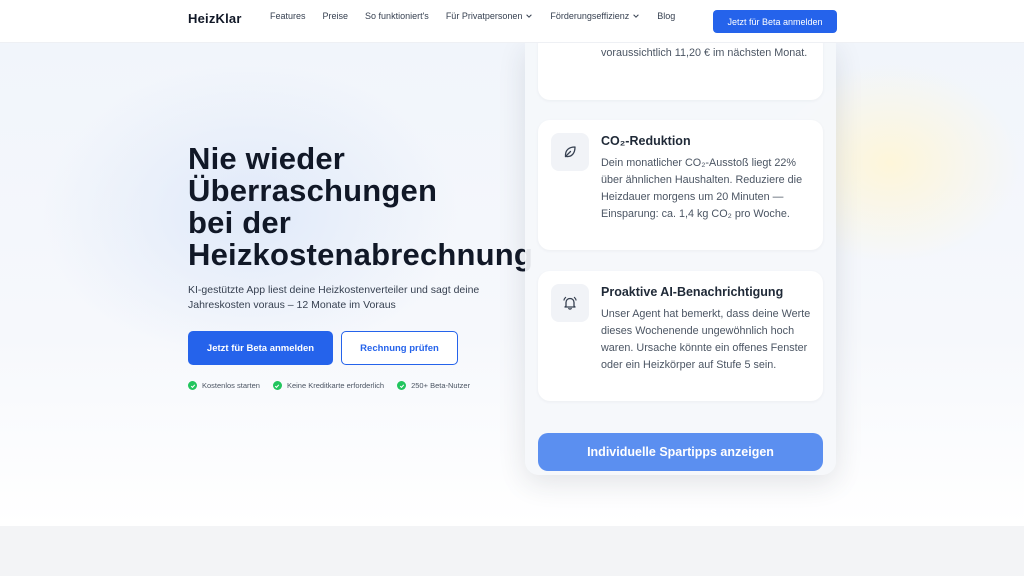 The height and width of the screenshot is (576, 1024). I want to click on nav-link-label: Für Privatpersonen, so click(484, 16).